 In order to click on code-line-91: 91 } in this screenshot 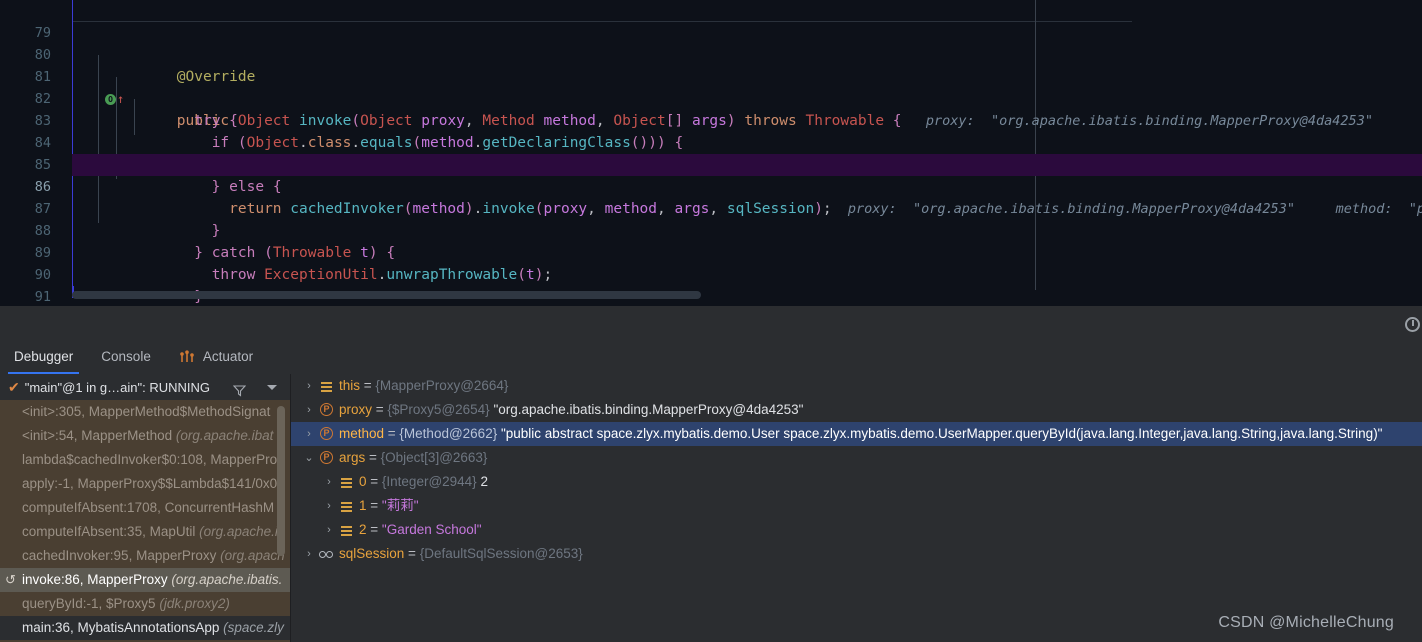, I will do `click(728, 284)`.